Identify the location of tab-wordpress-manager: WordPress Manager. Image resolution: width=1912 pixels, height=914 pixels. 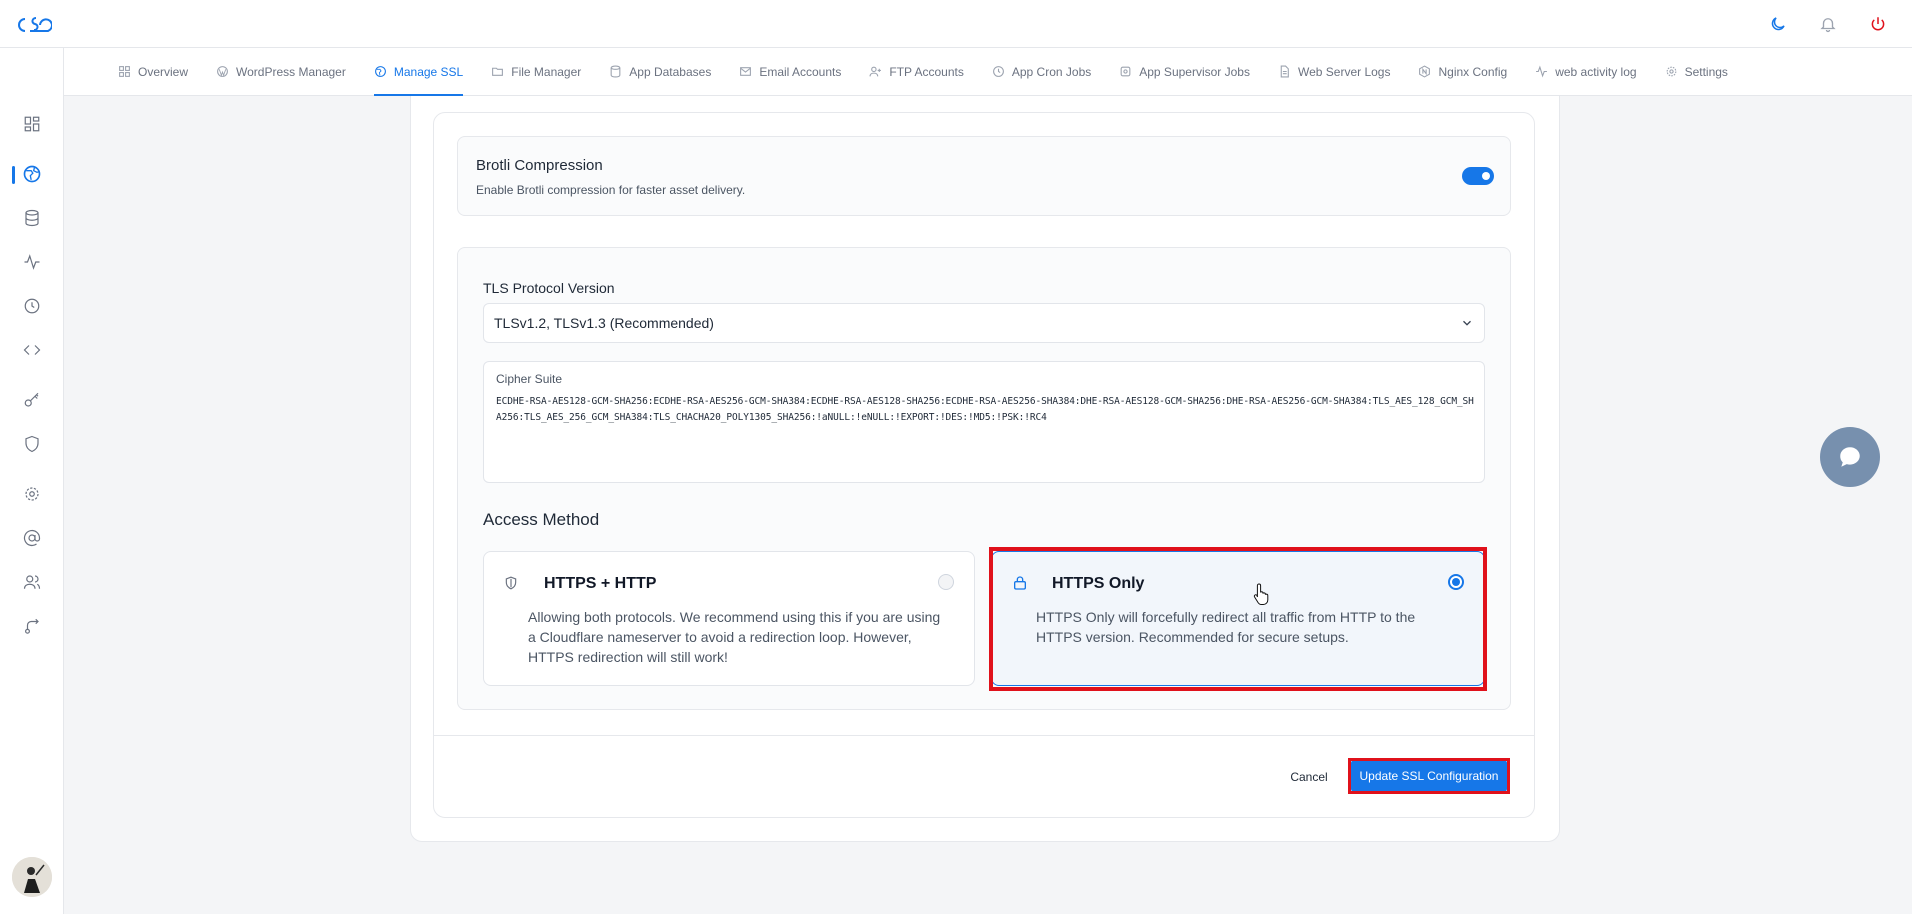
(281, 72).